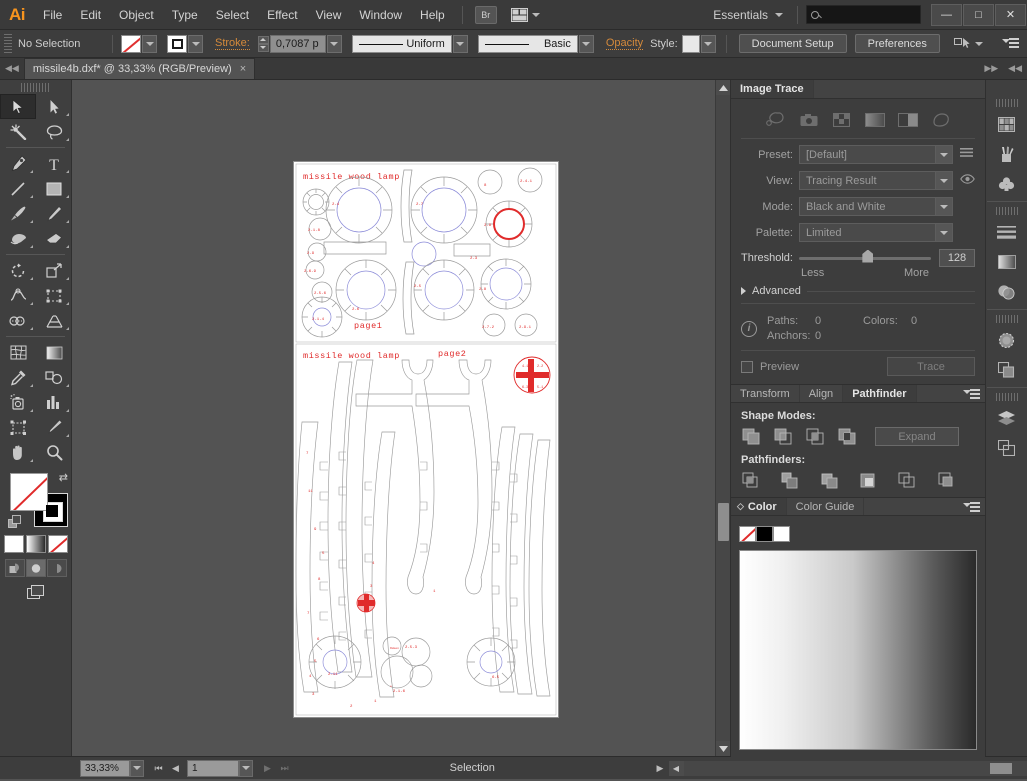  What do you see at coordinates (1007, 370) in the screenshot?
I see `graphic-styles-icon` at bounding box center [1007, 370].